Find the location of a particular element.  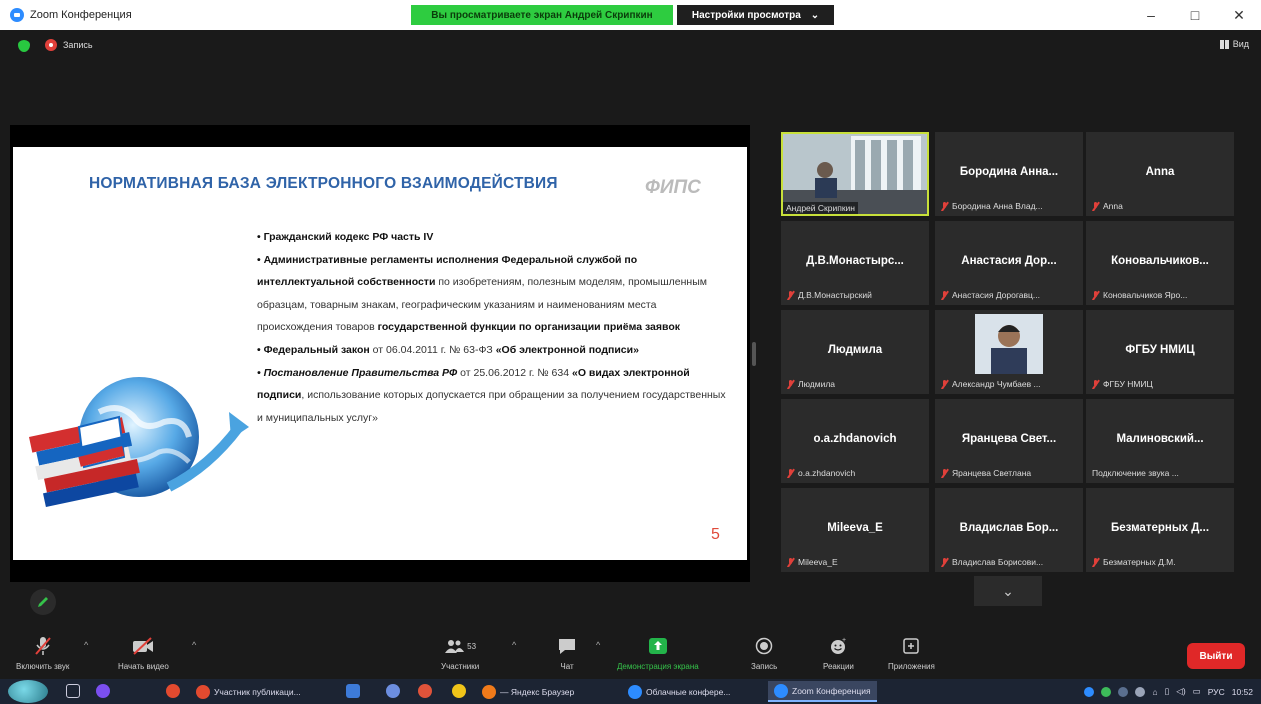

volume-icon: ◁) is located at coordinates (1180, 691).